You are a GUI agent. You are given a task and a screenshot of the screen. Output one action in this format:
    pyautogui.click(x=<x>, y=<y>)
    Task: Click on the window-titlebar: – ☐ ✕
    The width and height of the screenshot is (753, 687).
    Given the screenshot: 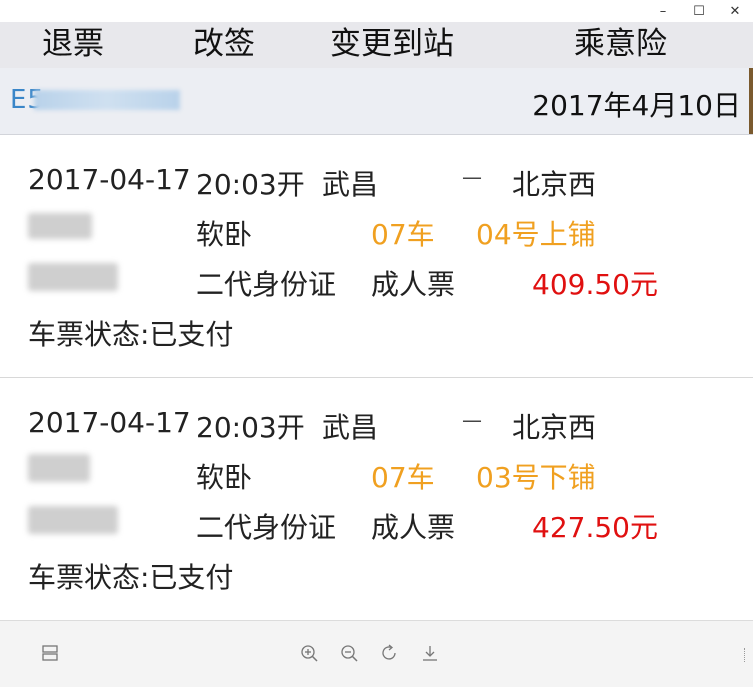 What is the action you would take?
    pyautogui.click(x=376, y=11)
    